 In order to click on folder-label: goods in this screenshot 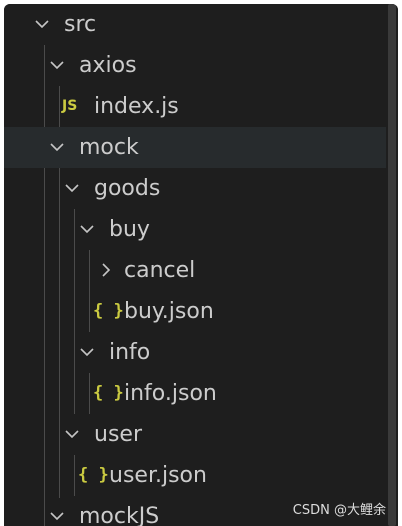, I will do `click(127, 188)`.